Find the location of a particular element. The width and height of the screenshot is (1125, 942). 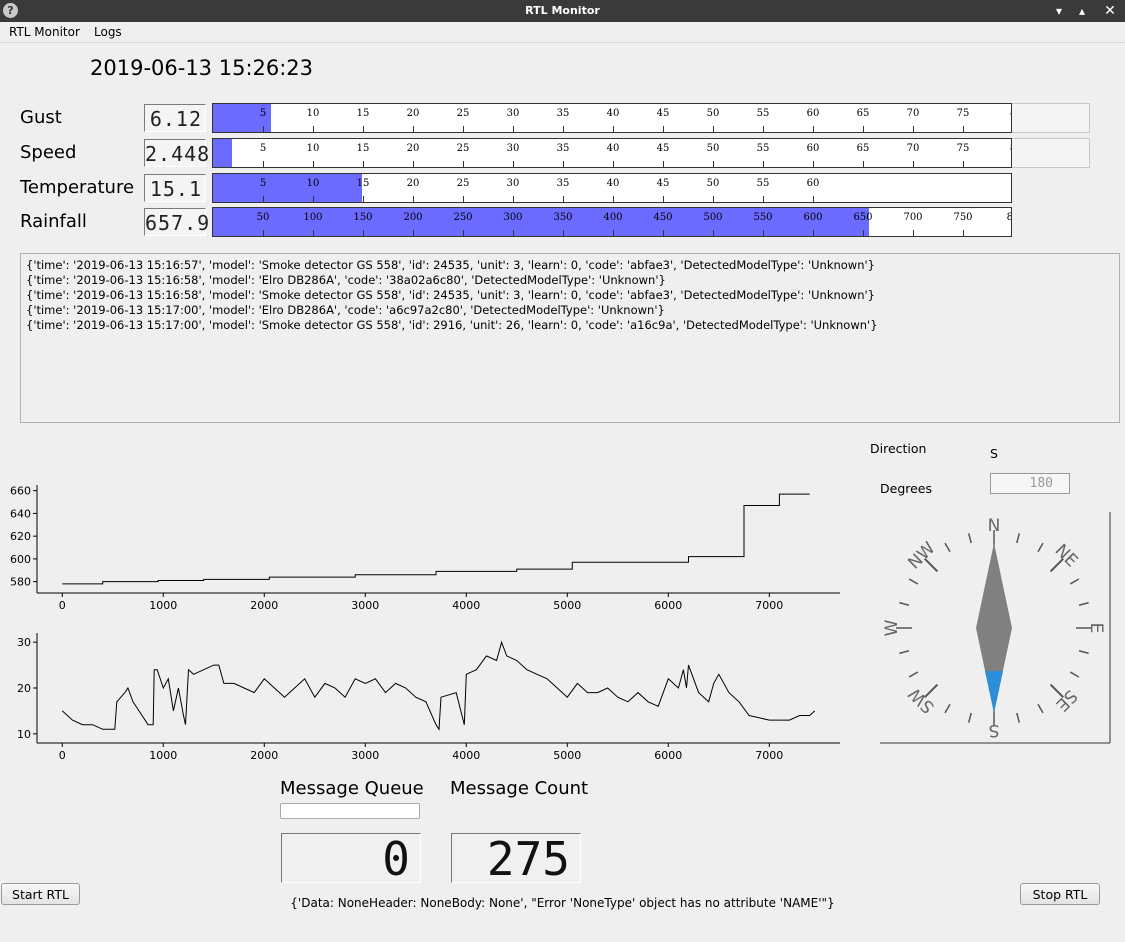

temperature-chart: 0 1000 2000 3000 4000 5000 6000 7000 10 20 30 is located at coordinates (428, 697).